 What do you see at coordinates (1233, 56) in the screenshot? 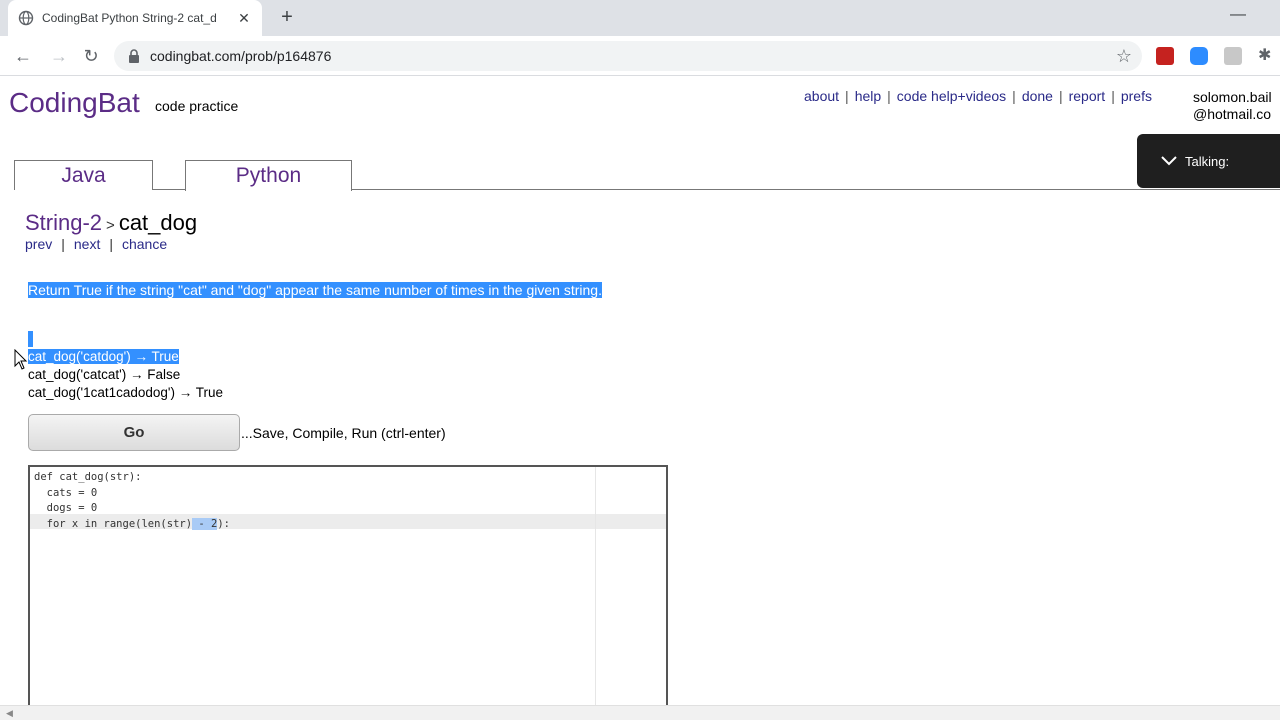
I see `grey-extension-icon` at bounding box center [1233, 56].